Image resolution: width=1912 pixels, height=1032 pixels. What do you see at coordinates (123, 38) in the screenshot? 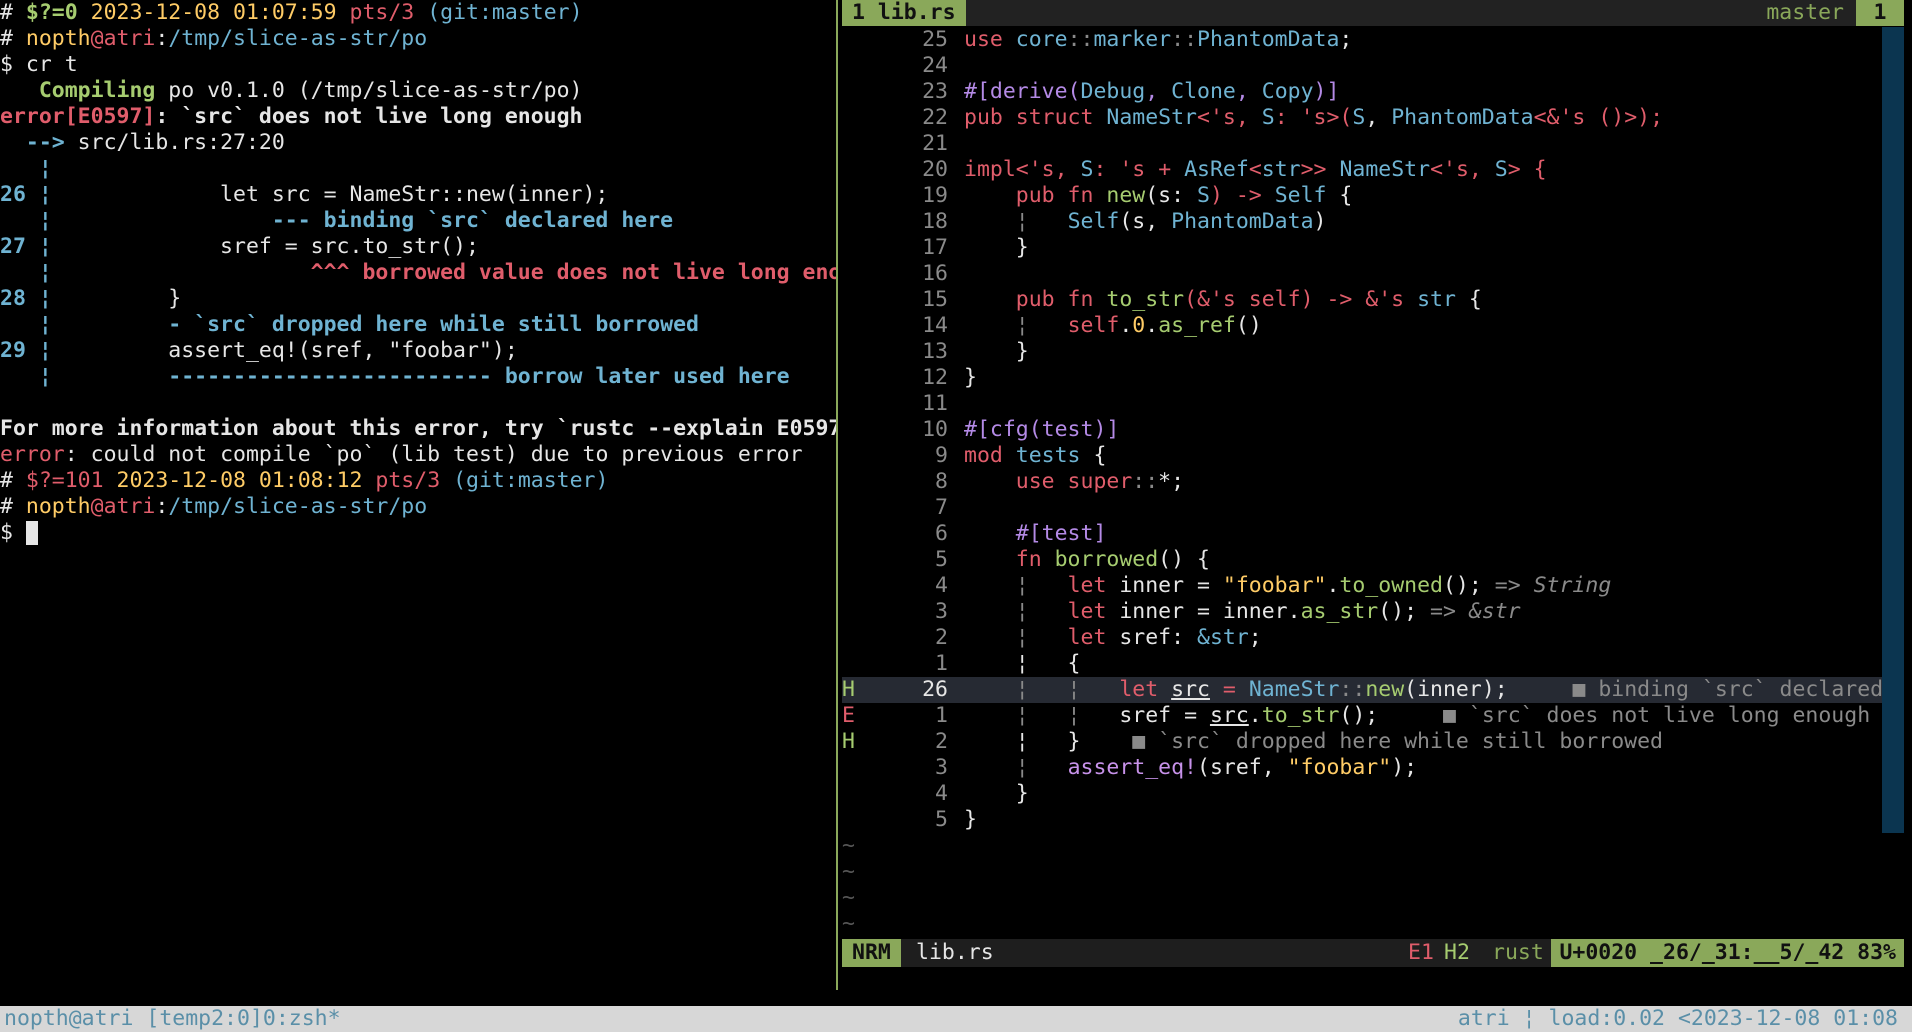
I see `terminal-text: @atri` at bounding box center [123, 38].